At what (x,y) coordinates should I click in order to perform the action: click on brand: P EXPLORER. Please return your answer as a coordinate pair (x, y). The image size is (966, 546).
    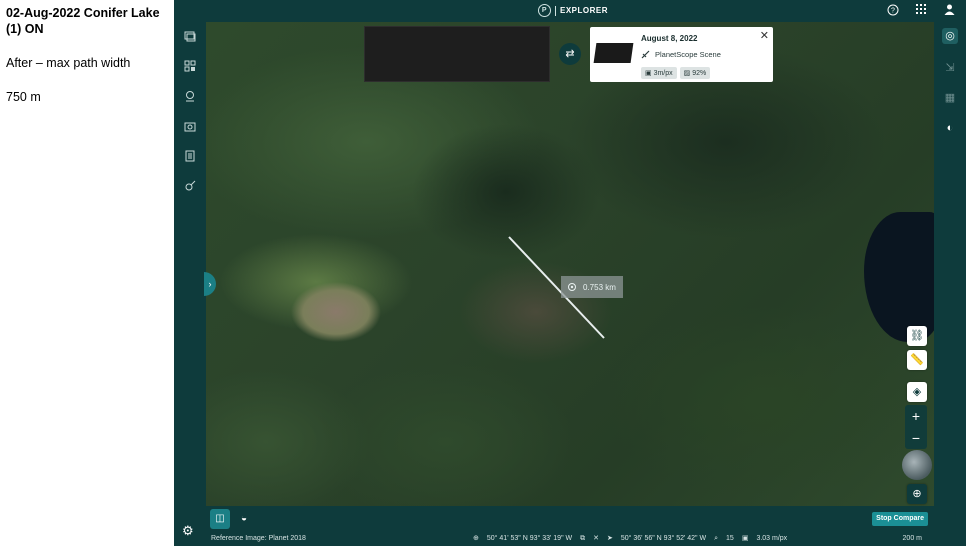
    Looking at the image, I should click on (573, 10).